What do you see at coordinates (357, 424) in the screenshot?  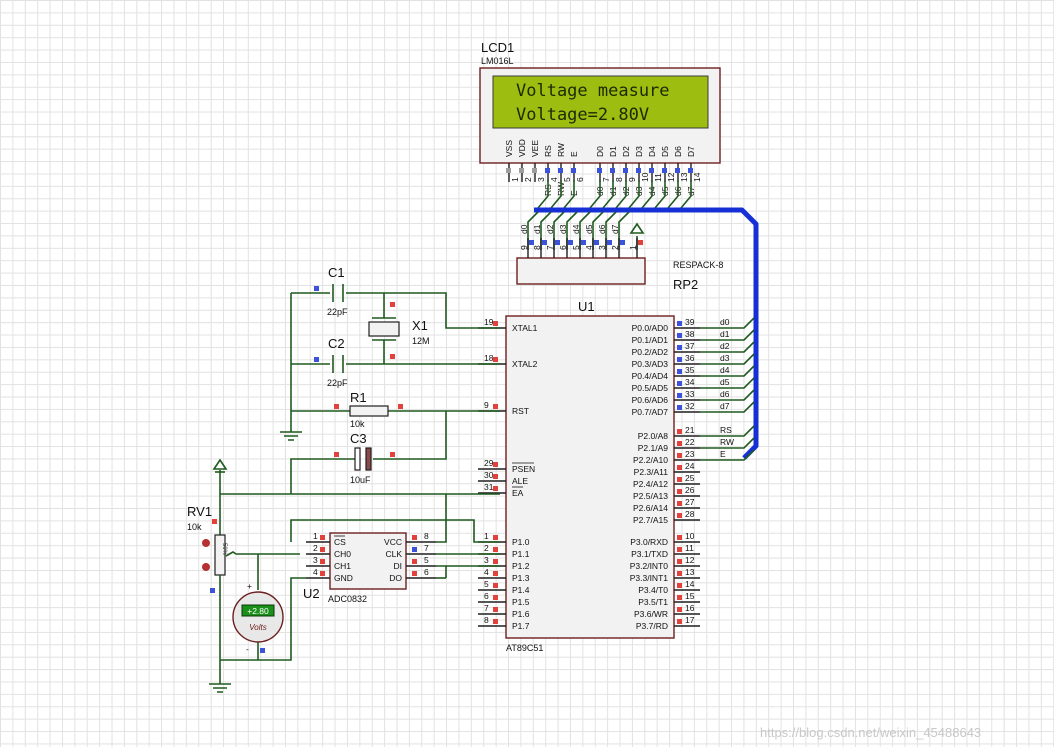 I see `r1-value: 10k` at bounding box center [357, 424].